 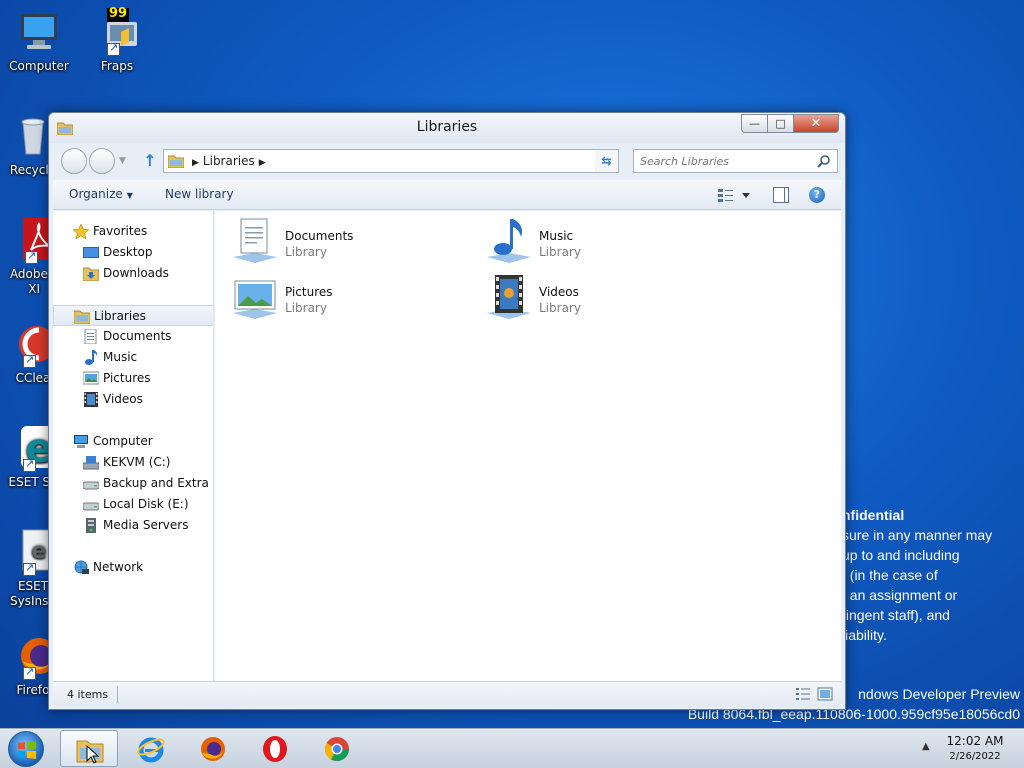 What do you see at coordinates (118, 567) in the screenshot?
I see `nav-label: Network` at bounding box center [118, 567].